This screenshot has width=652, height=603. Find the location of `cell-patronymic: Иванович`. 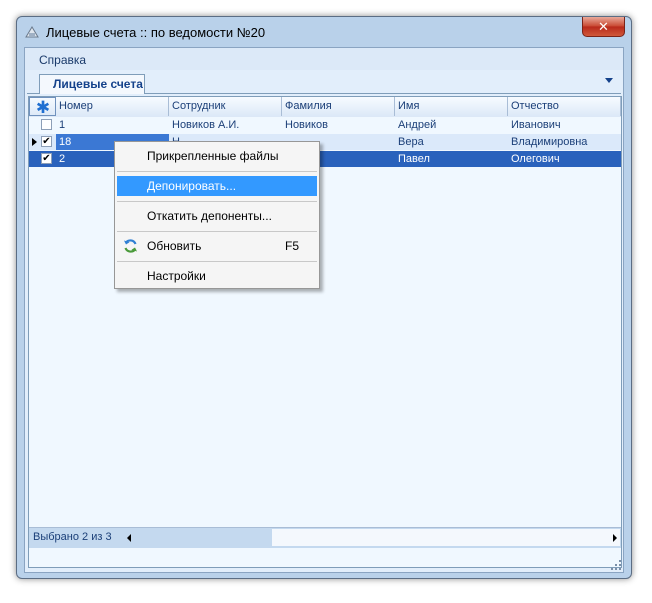

cell-patronymic: Иванович is located at coordinates (536, 125).